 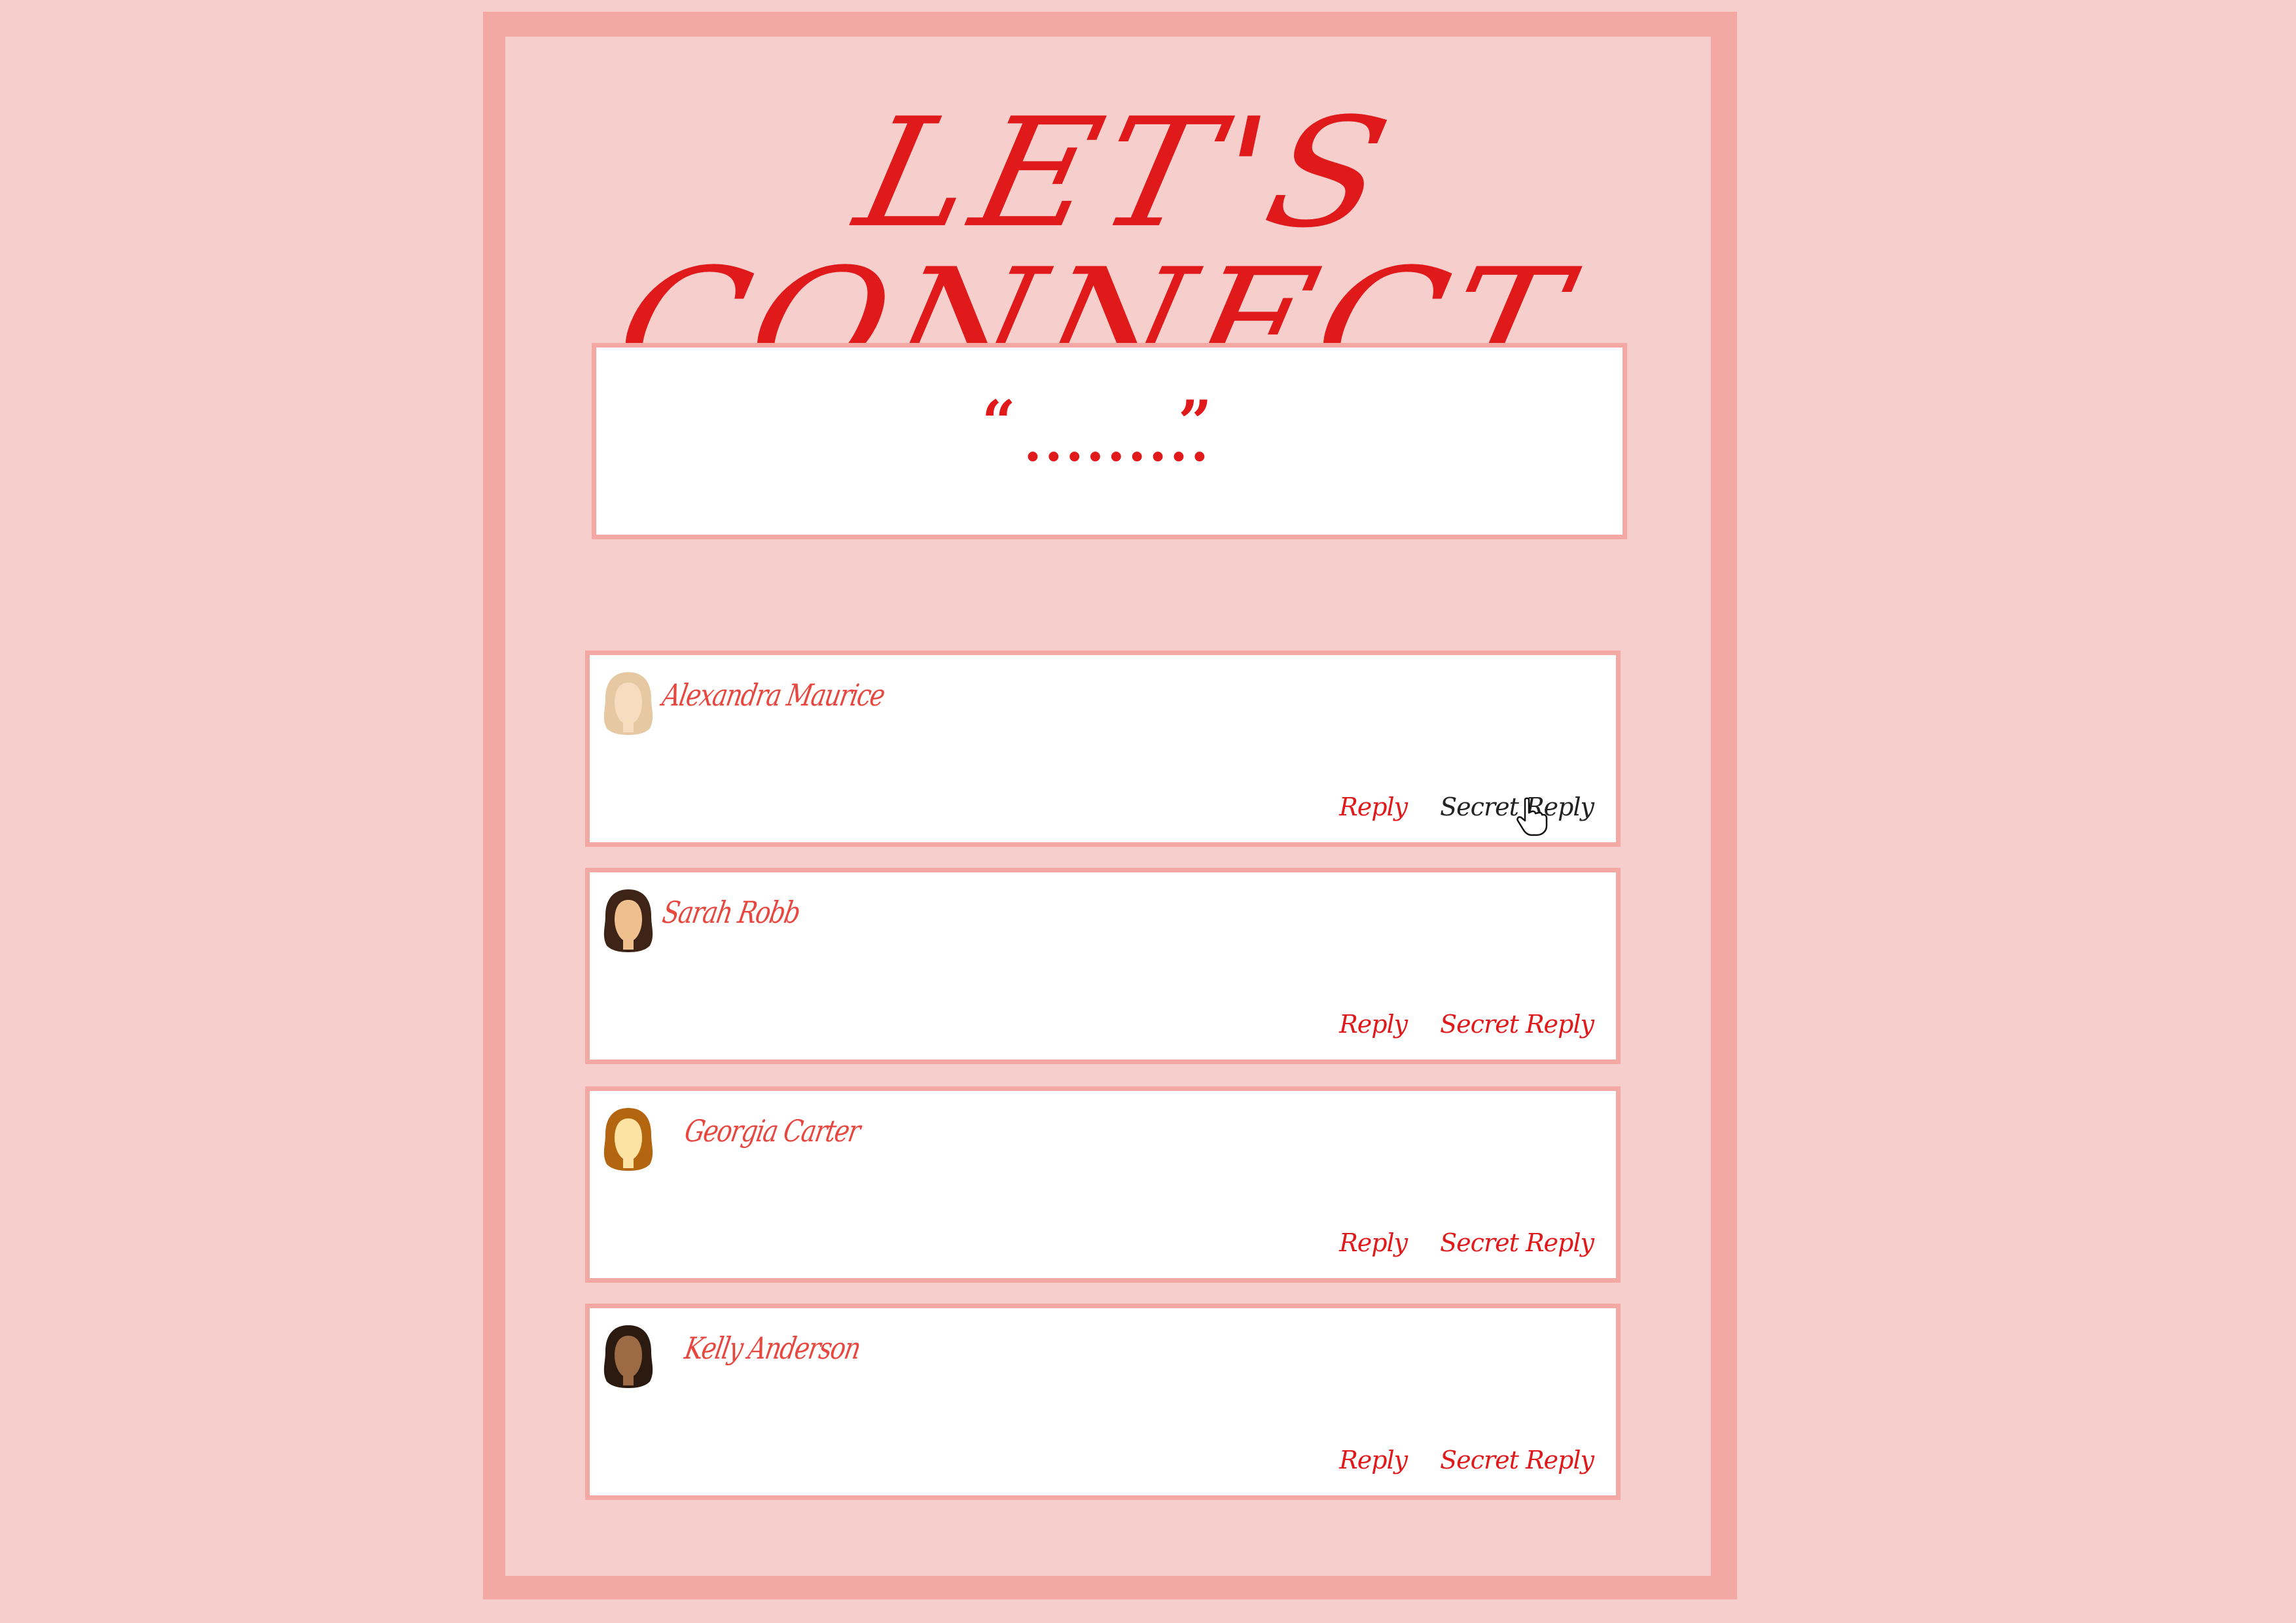 I want to click on commenter-name: Kelly Anderson, so click(x=772, y=1348).